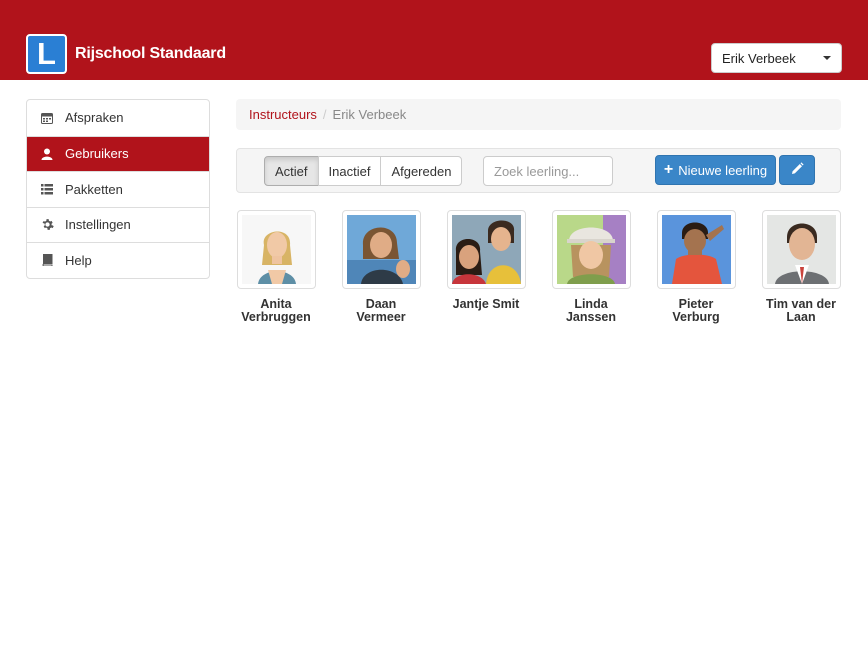  I want to click on filter-inactief-button: Inactief, so click(349, 171).